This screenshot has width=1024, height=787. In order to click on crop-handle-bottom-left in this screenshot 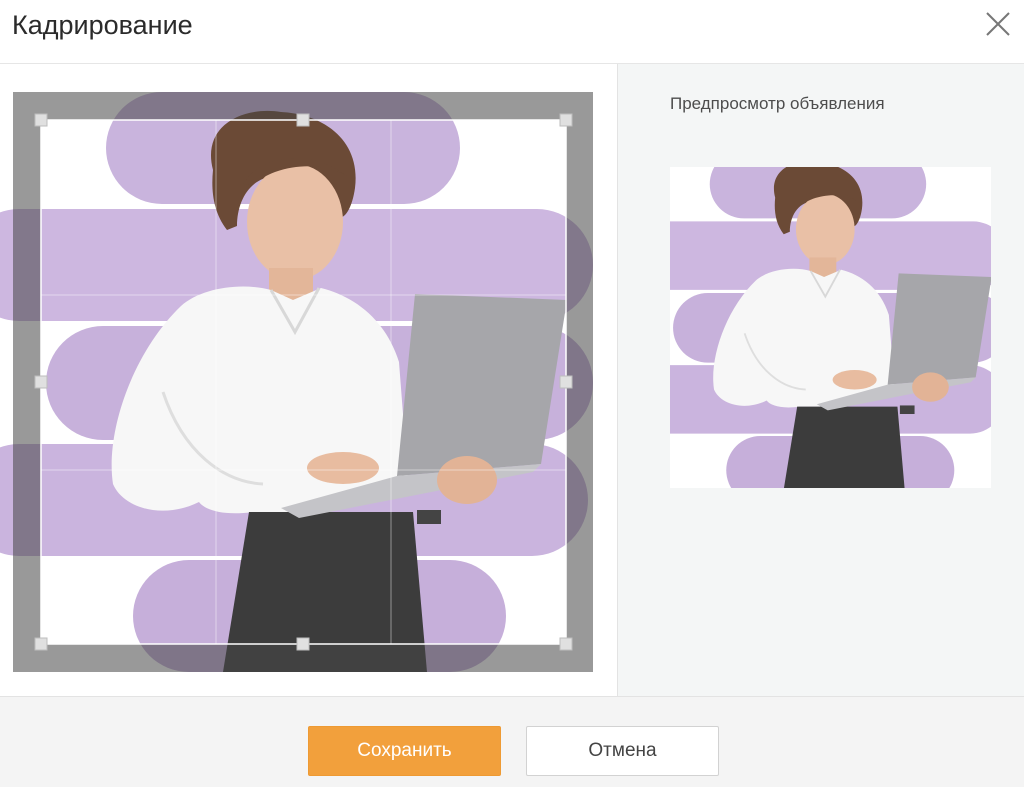, I will do `click(41, 644)`.